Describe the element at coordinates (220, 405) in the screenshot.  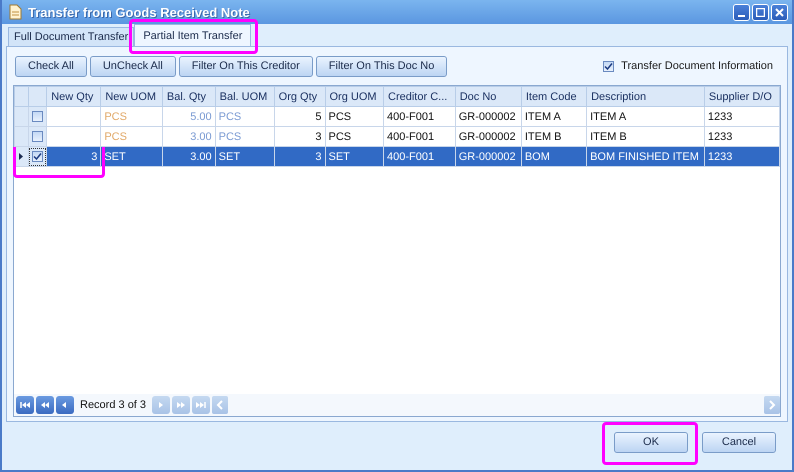
I see `chevron-left-icon` at that location.